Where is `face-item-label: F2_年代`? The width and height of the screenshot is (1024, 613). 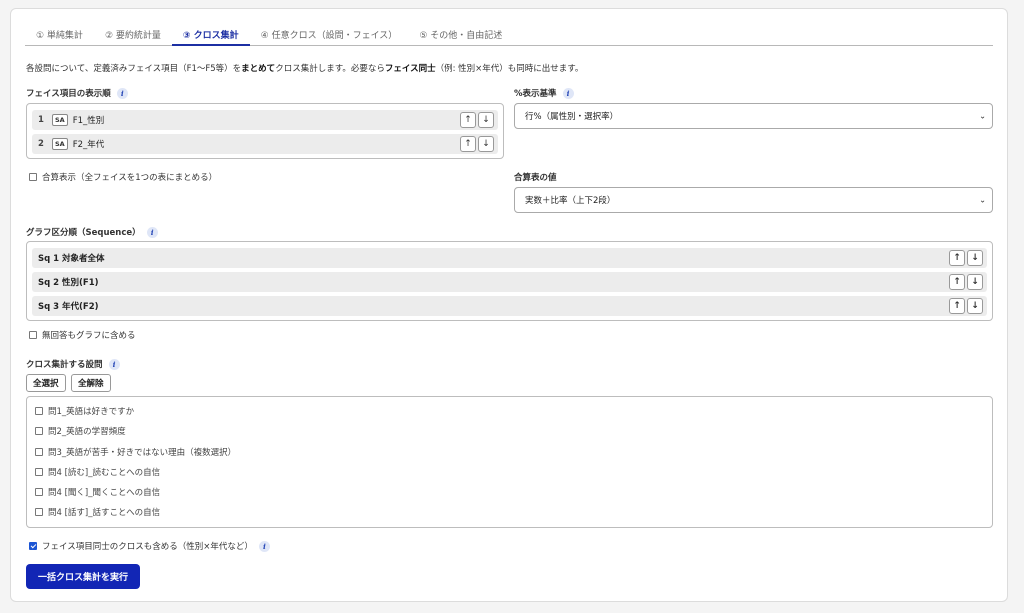 face-item-label: F2_年代 is located at coordinates (88, 145).